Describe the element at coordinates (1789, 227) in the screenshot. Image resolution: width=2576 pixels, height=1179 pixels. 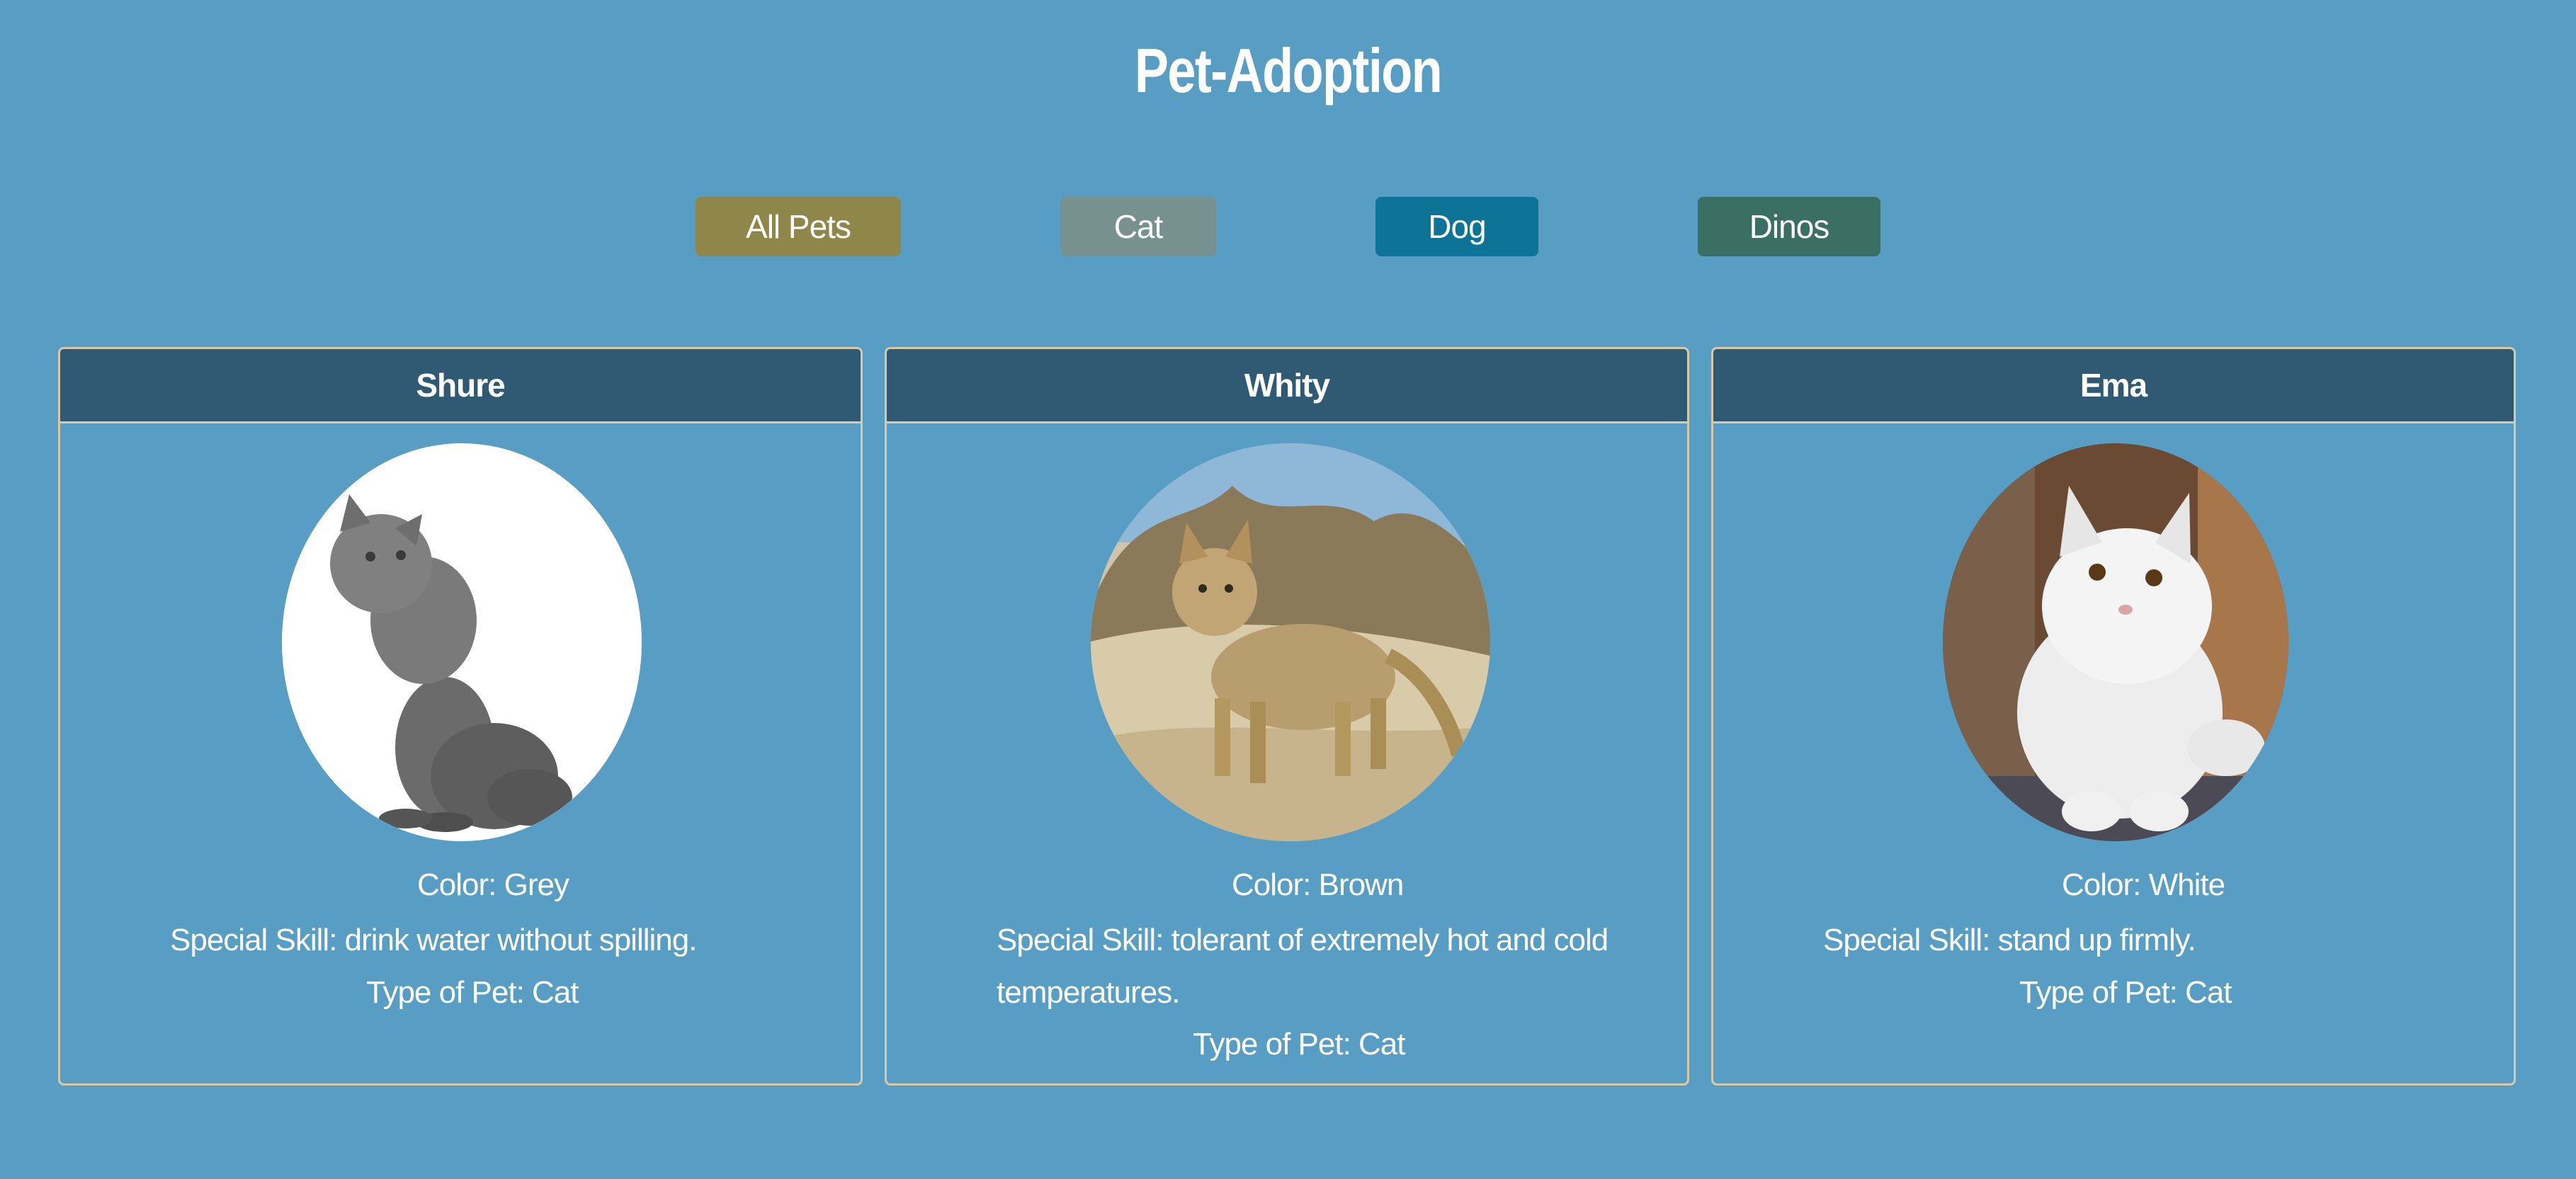
I see `filter-dinos-button: Dinos` at that location.